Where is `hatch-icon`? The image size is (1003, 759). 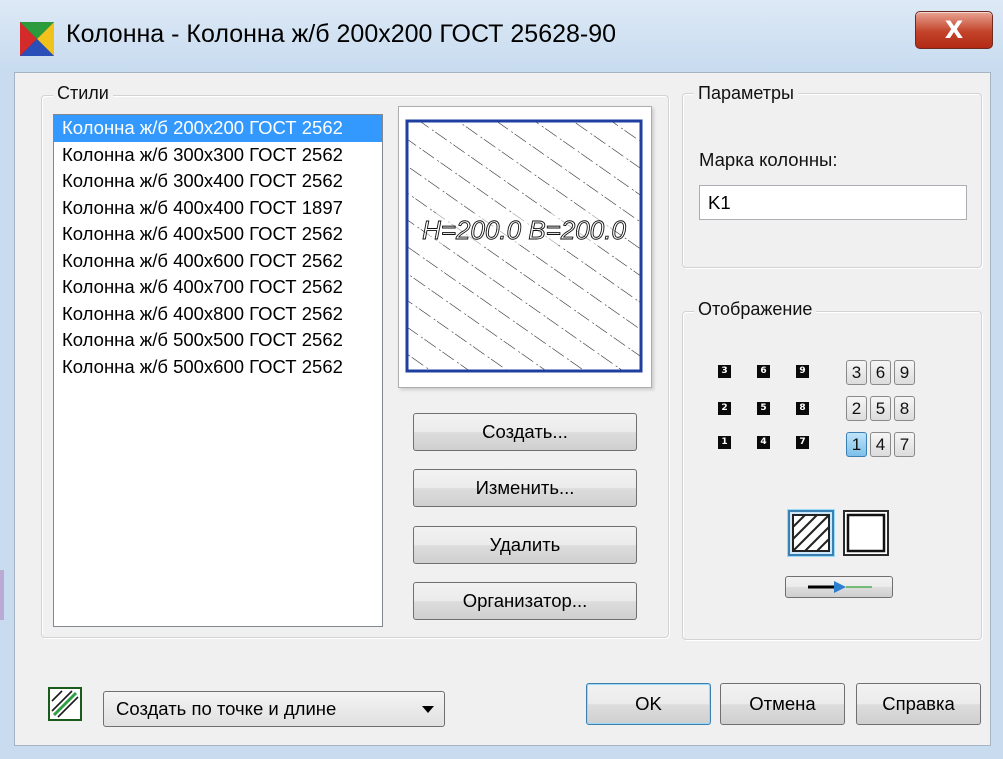
hatch-icon is located at coordinates (811, 533).